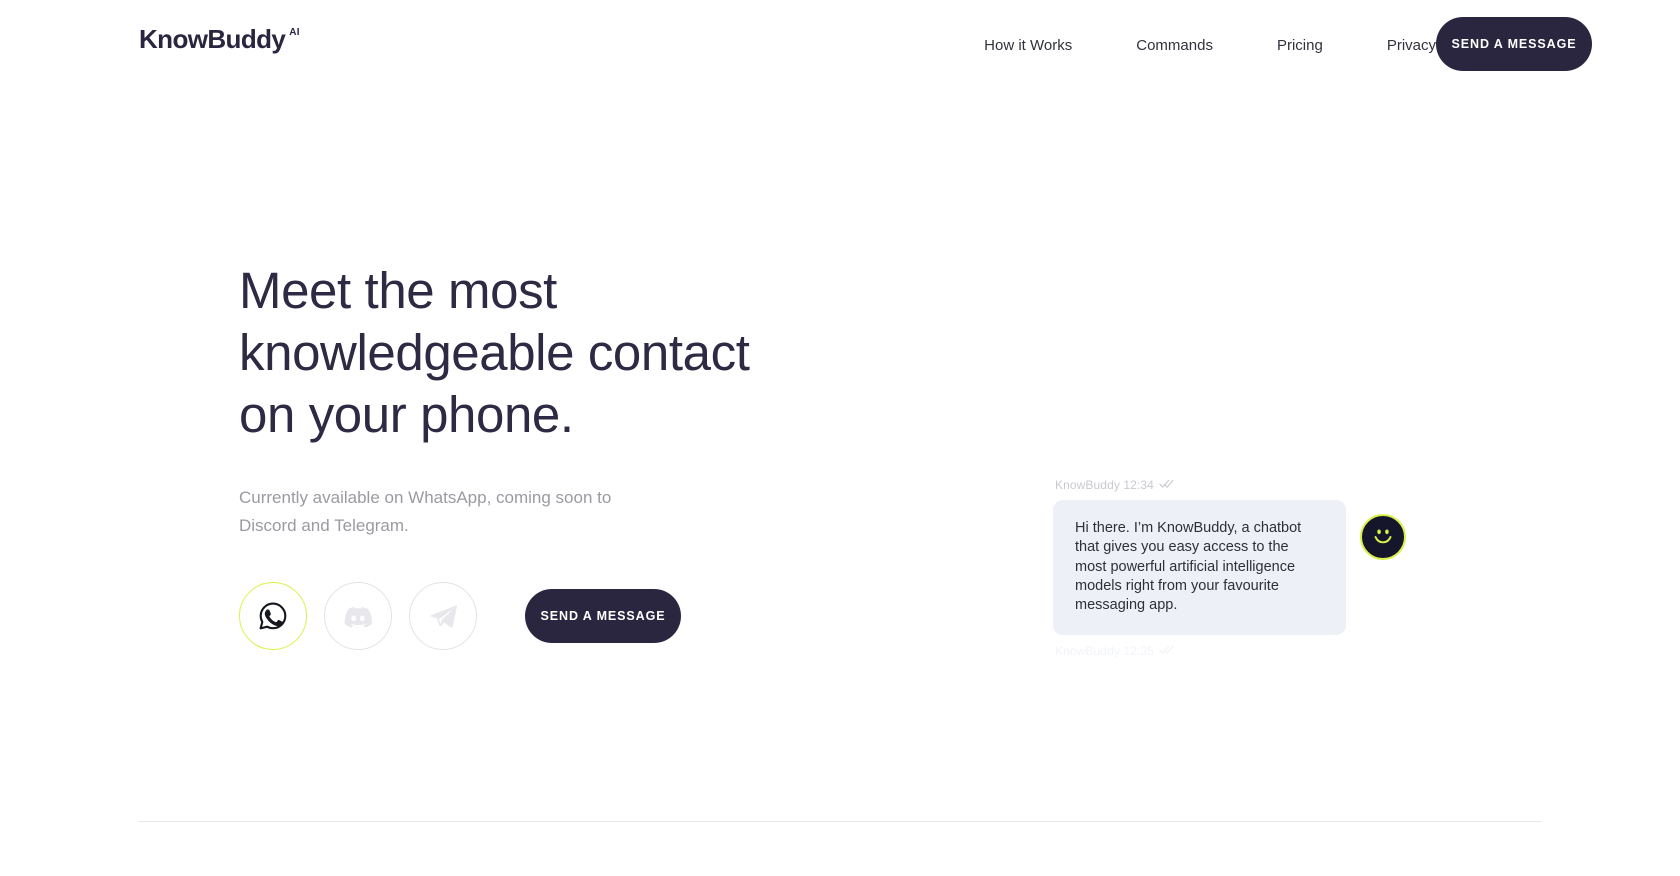 The image size is (1680, 876). What do you see at coordinates (1166, 651) in the screenshot?
I see `double-check-icon-faded` at bounding box center [1166, 651].